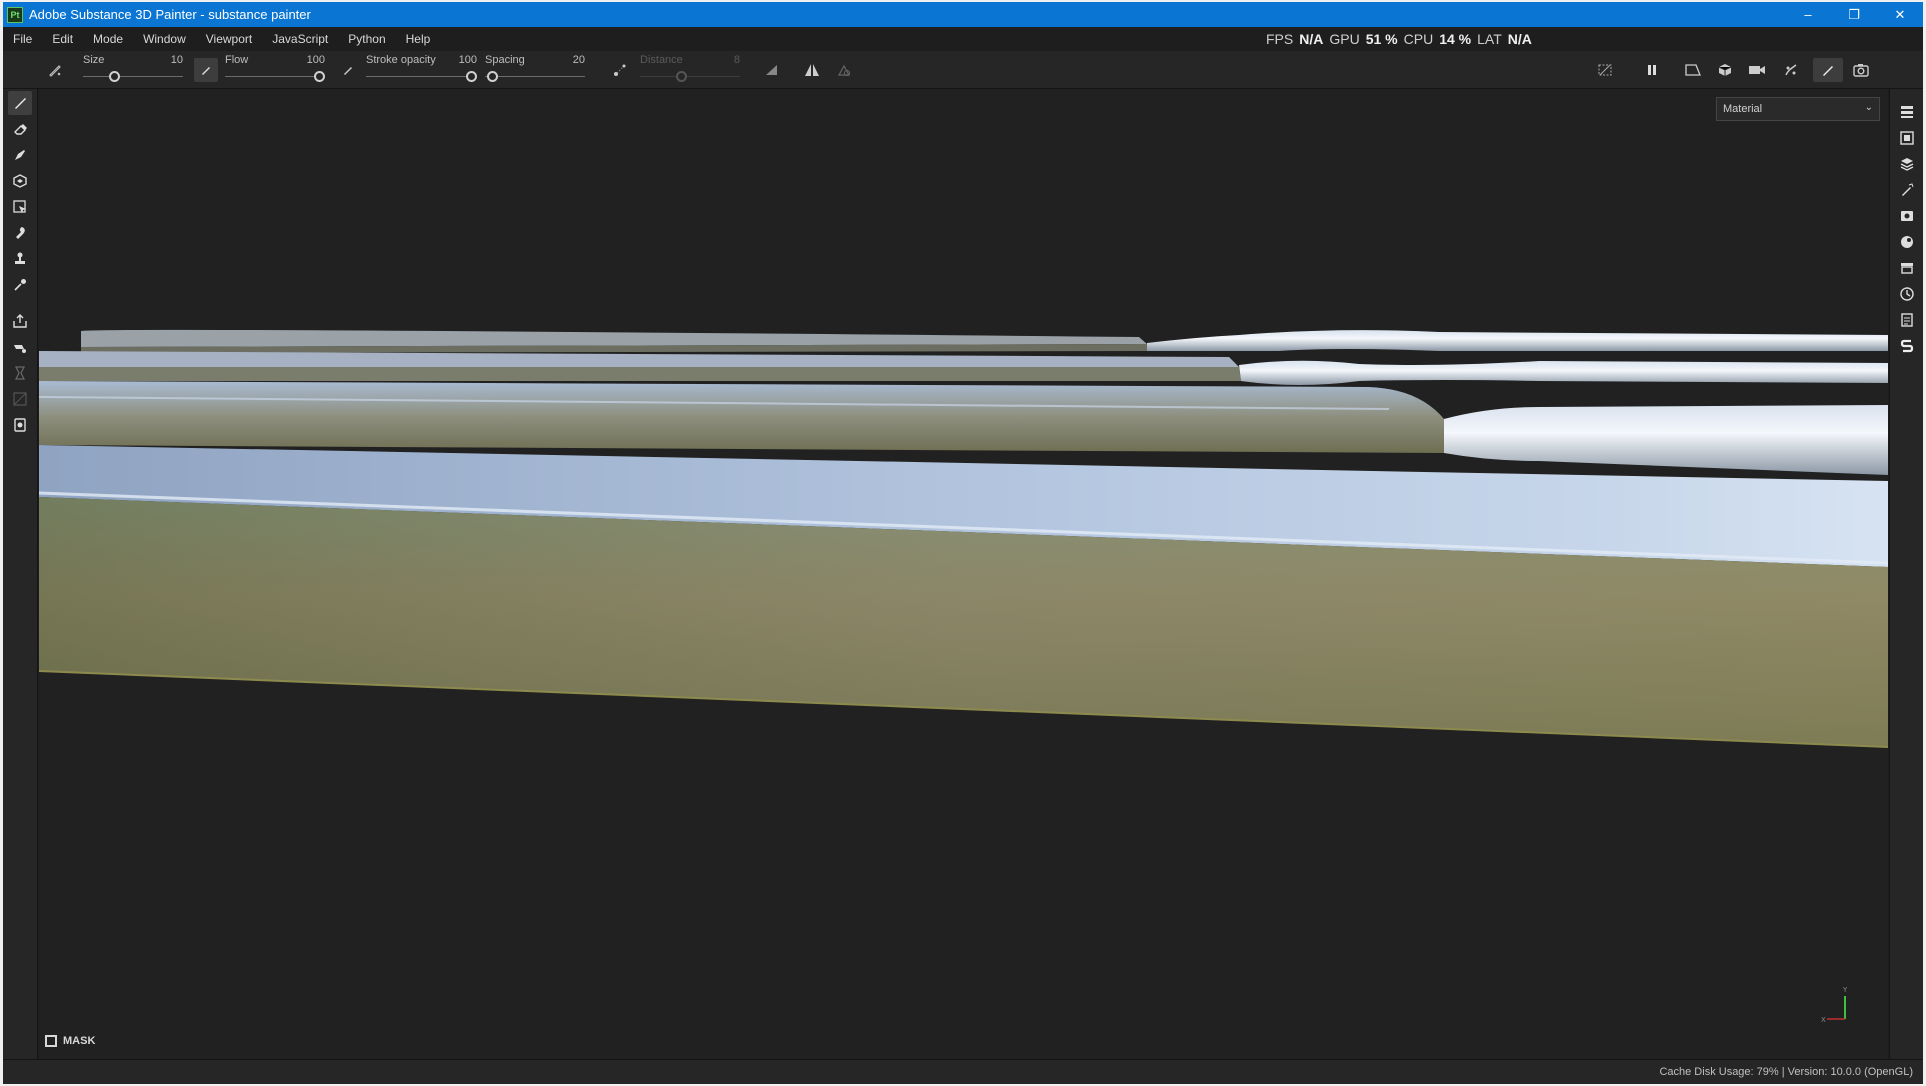 This screenshot has width=1926, height=1086. I want to click on window-controls: – ❐ ✕, so click(1854, 14).